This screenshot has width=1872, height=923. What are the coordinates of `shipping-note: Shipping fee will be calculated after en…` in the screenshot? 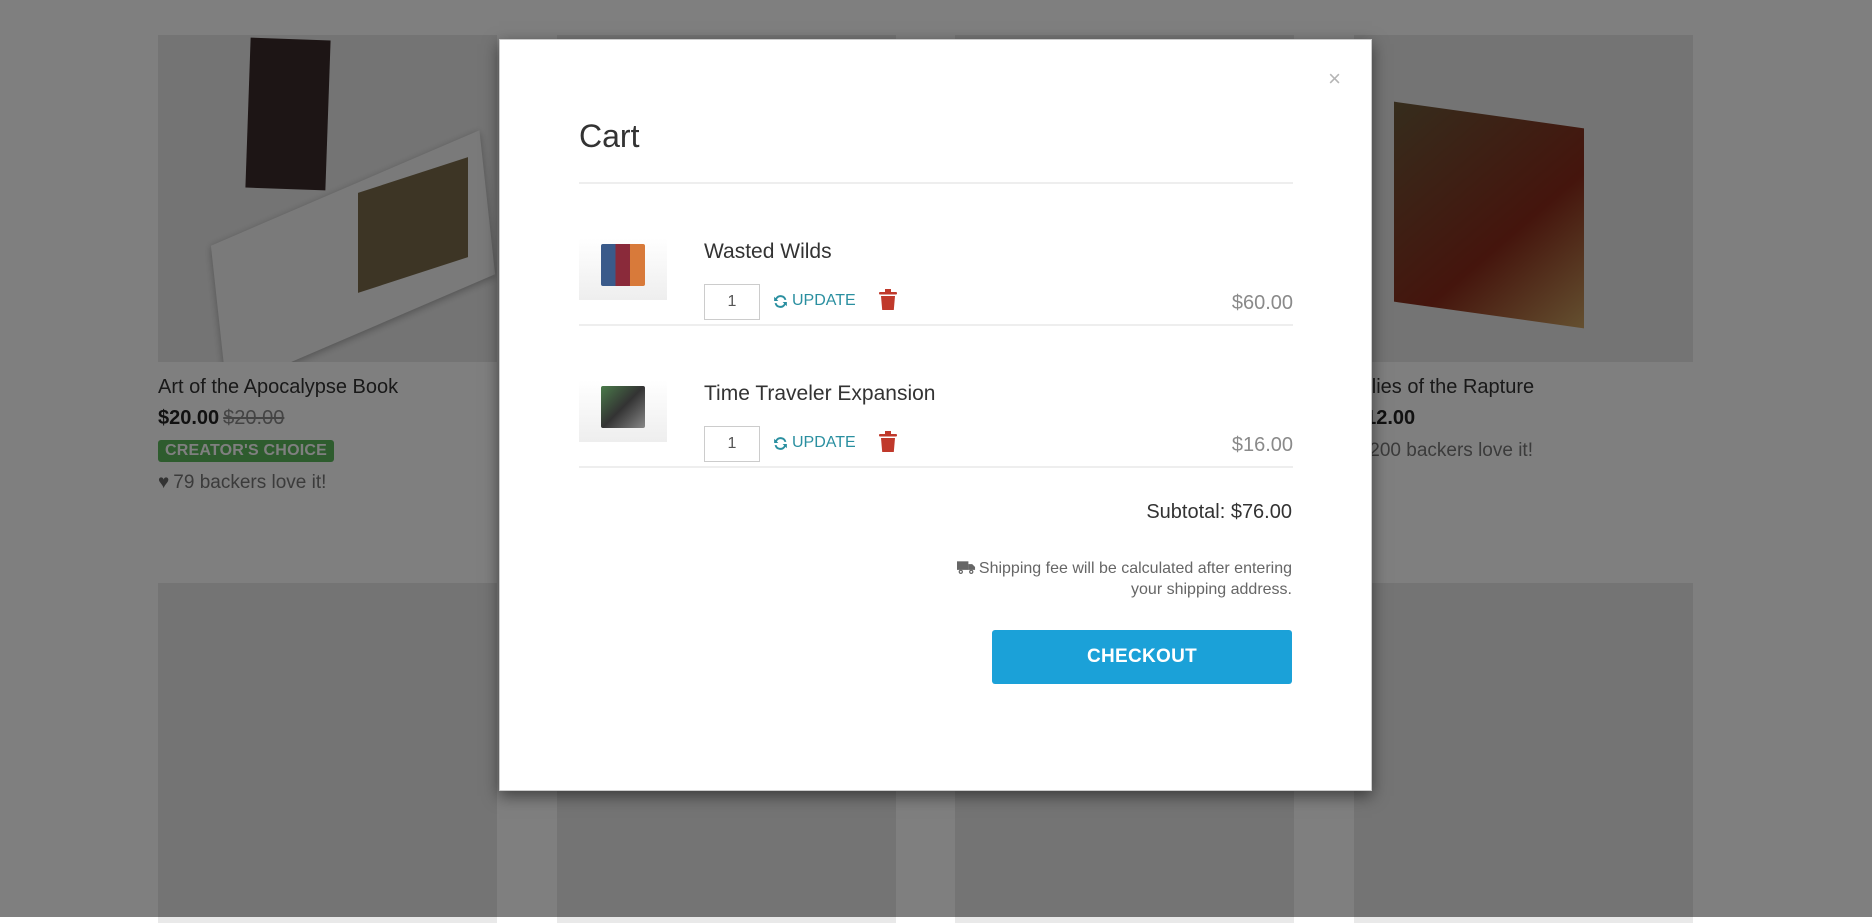 It's located at (1112, 579).